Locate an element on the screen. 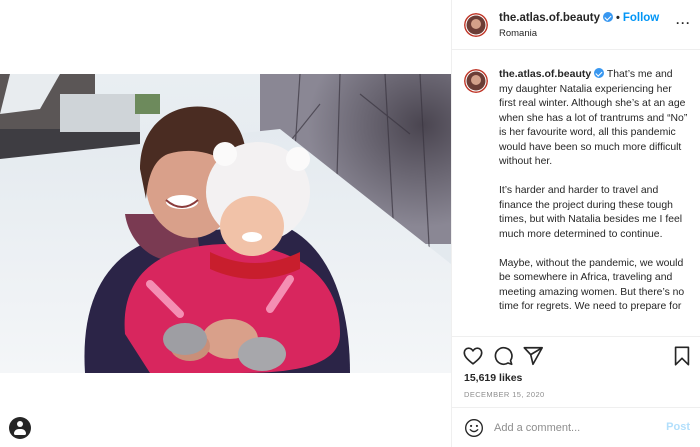 Image resolution: width=700 pixels, height=447 pixels. follow-button: Follow is located at coordinates (641, 18).